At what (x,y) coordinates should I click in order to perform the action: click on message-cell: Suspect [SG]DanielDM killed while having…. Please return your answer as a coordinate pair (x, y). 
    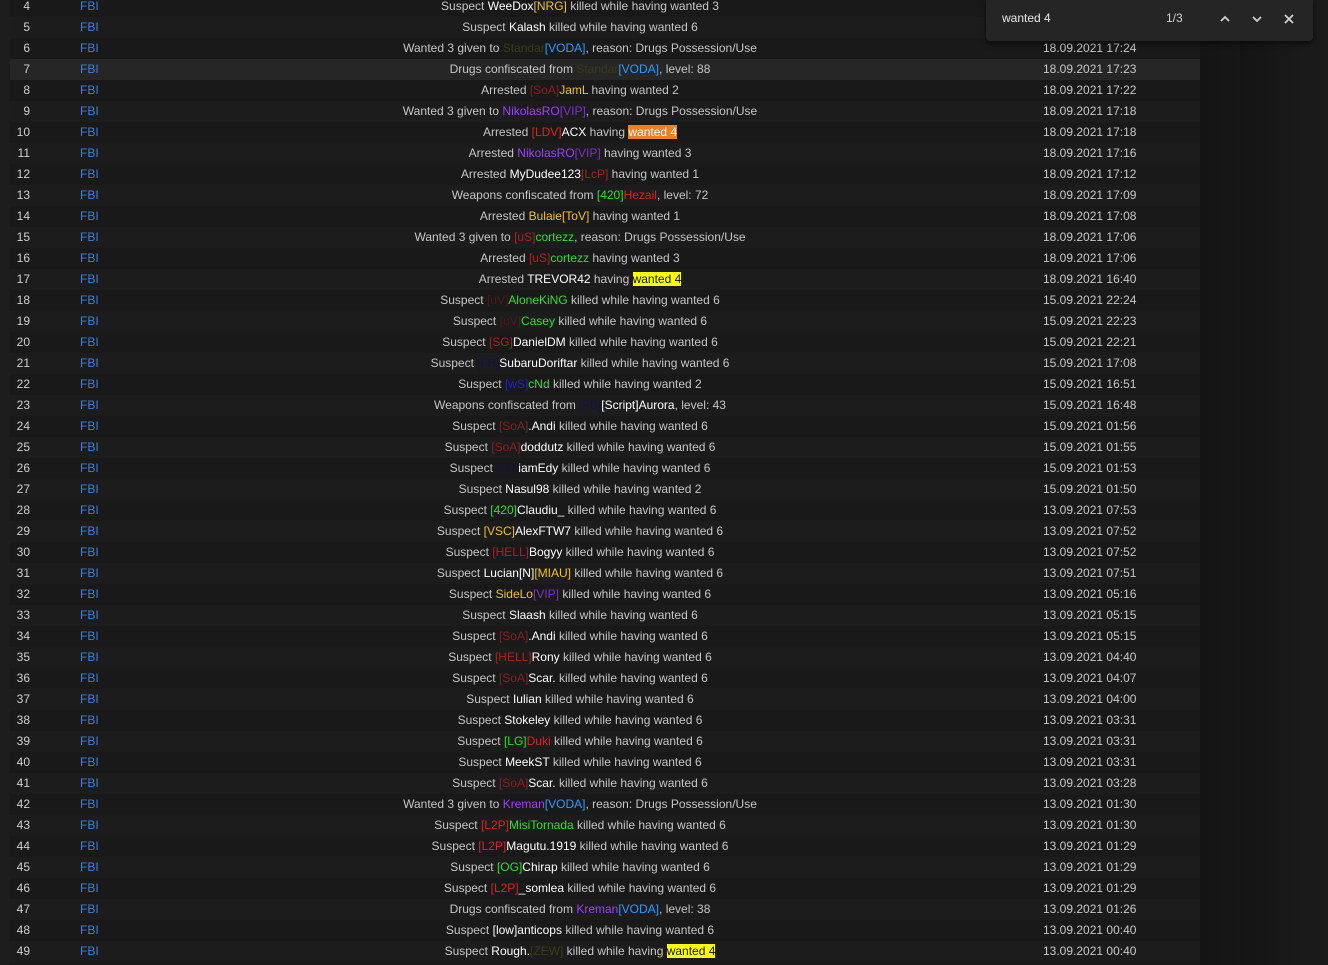
    Looking at the image, I should click on (580, 342).